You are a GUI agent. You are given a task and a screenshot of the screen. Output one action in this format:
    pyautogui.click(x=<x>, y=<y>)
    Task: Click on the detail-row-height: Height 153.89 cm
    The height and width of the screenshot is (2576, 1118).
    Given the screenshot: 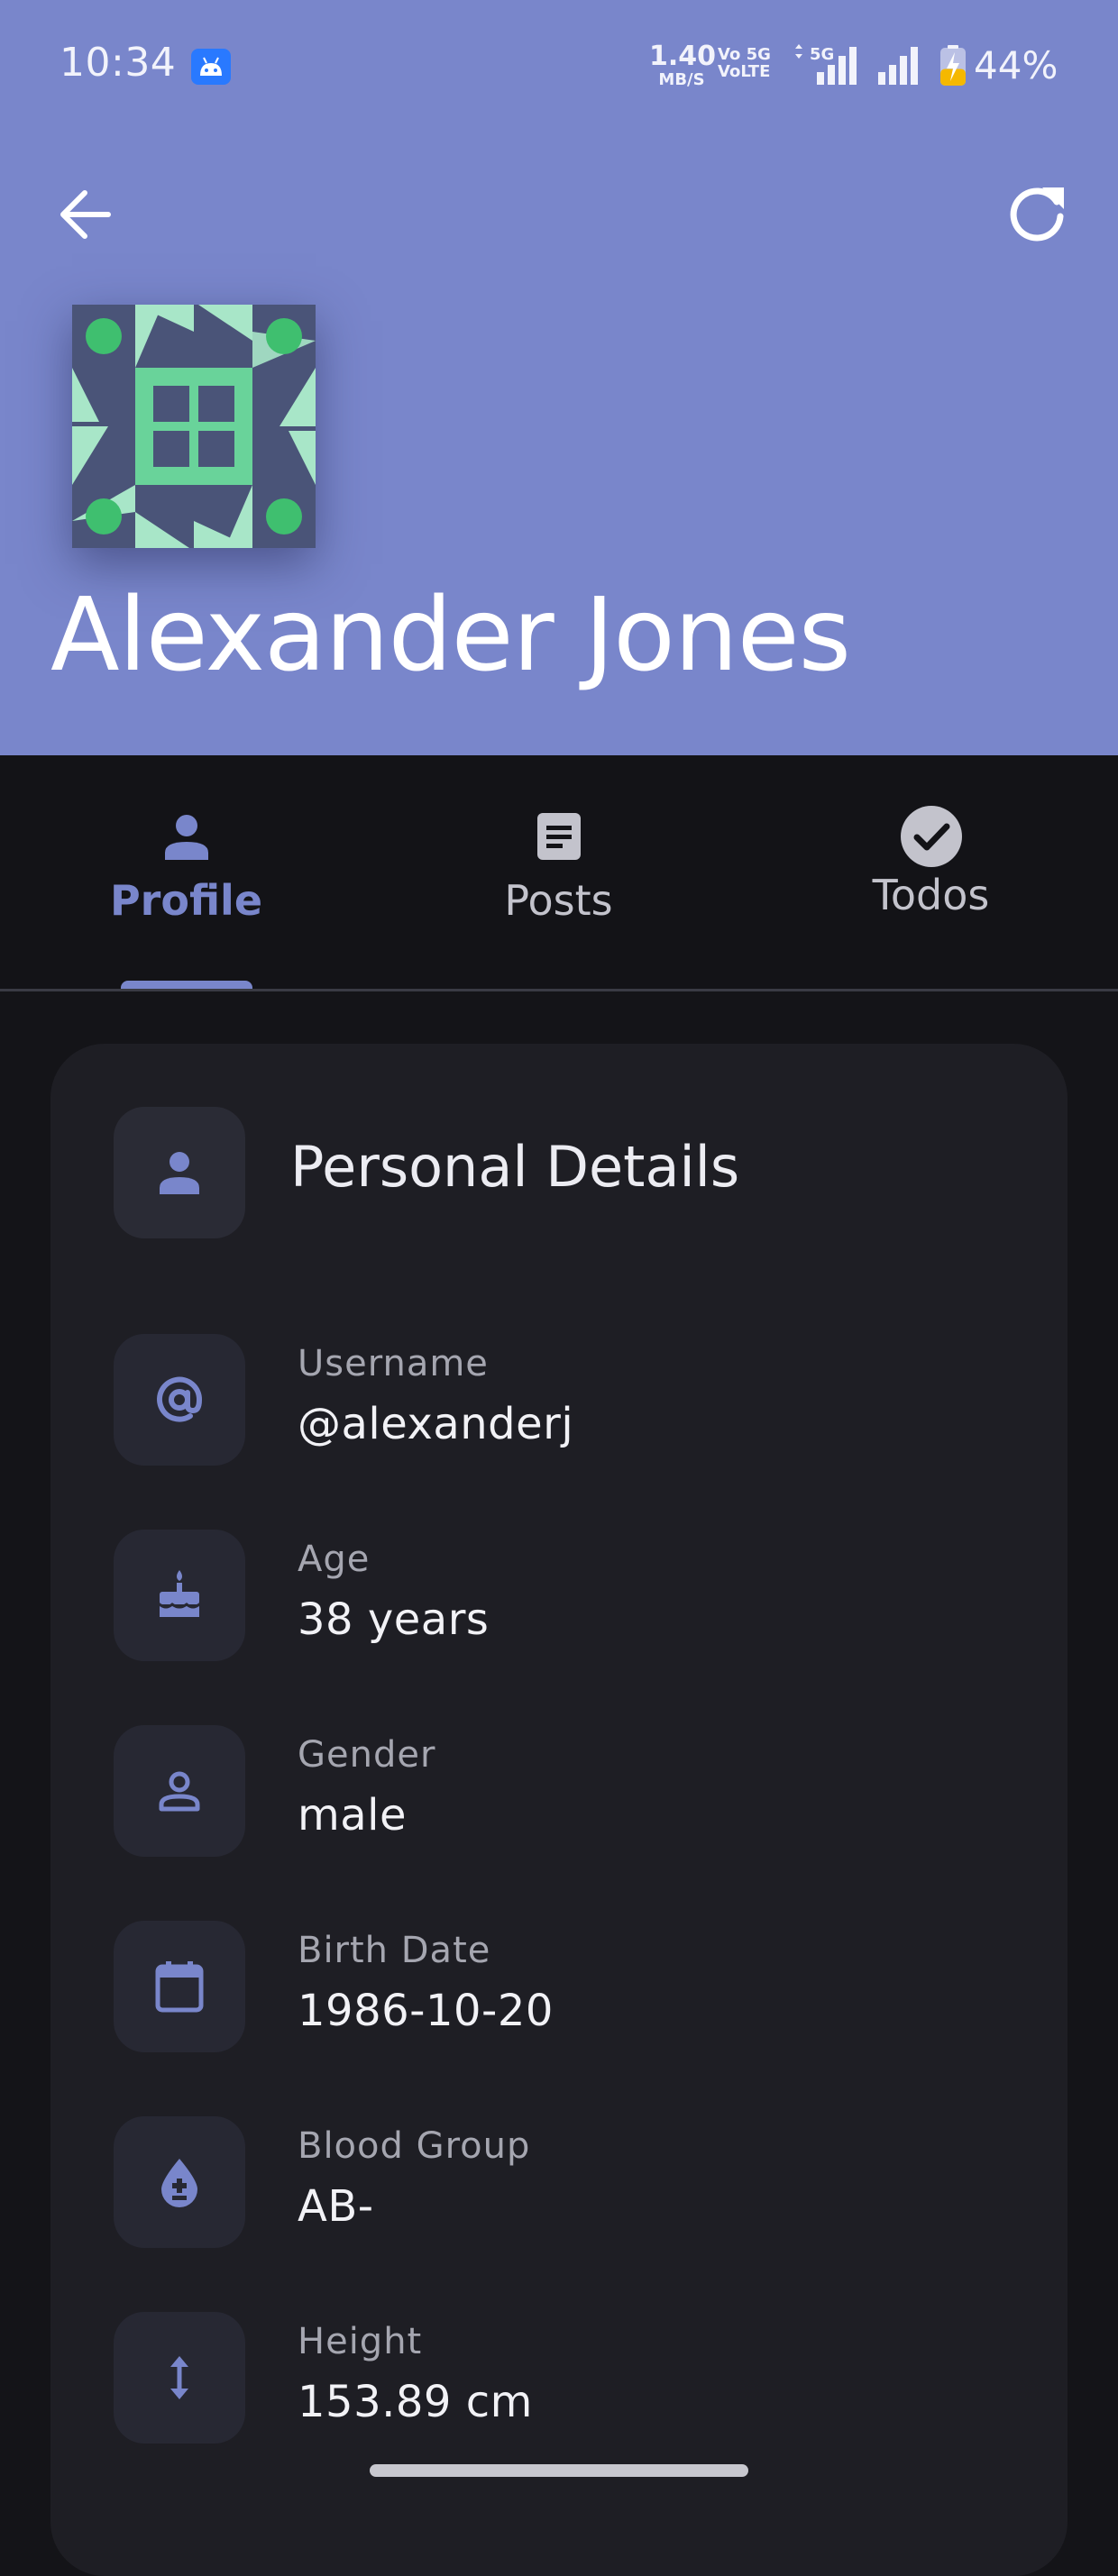 What is the action you would take?
    pyautogui.click(x=564, y=2379)
    